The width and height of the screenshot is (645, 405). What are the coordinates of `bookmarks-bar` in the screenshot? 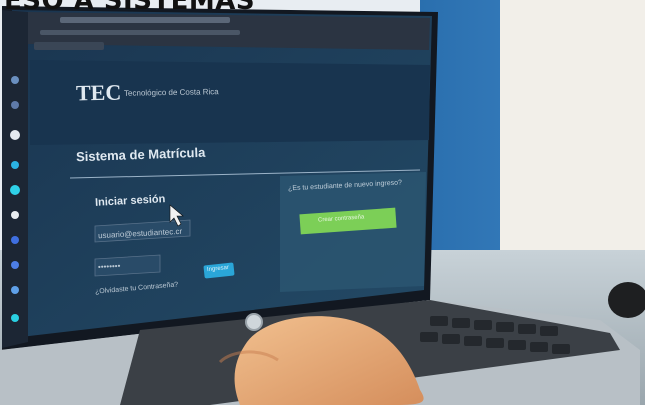 It's located at (140, 32).